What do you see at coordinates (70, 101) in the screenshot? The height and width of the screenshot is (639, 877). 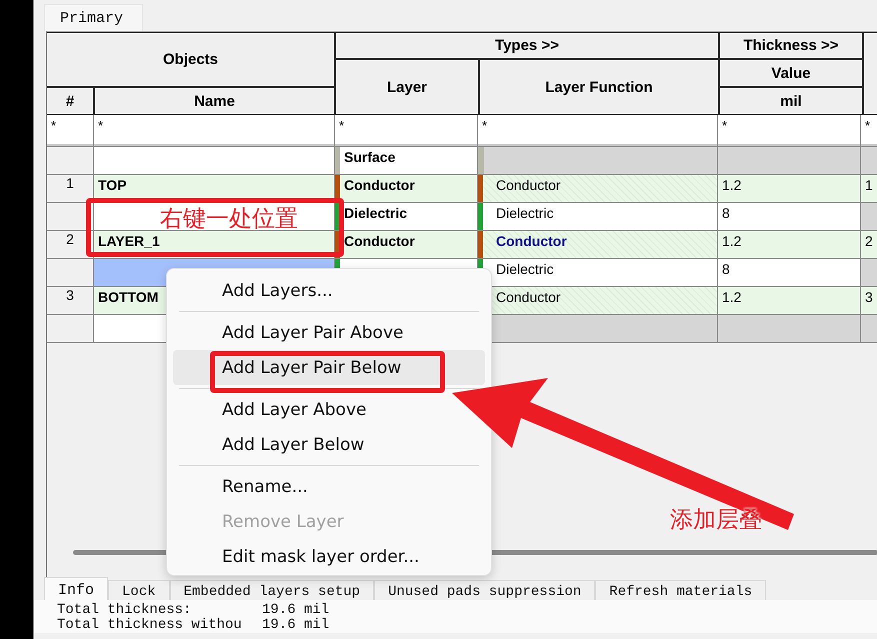 I see `column-header: #` at bounding box center [70, 101].